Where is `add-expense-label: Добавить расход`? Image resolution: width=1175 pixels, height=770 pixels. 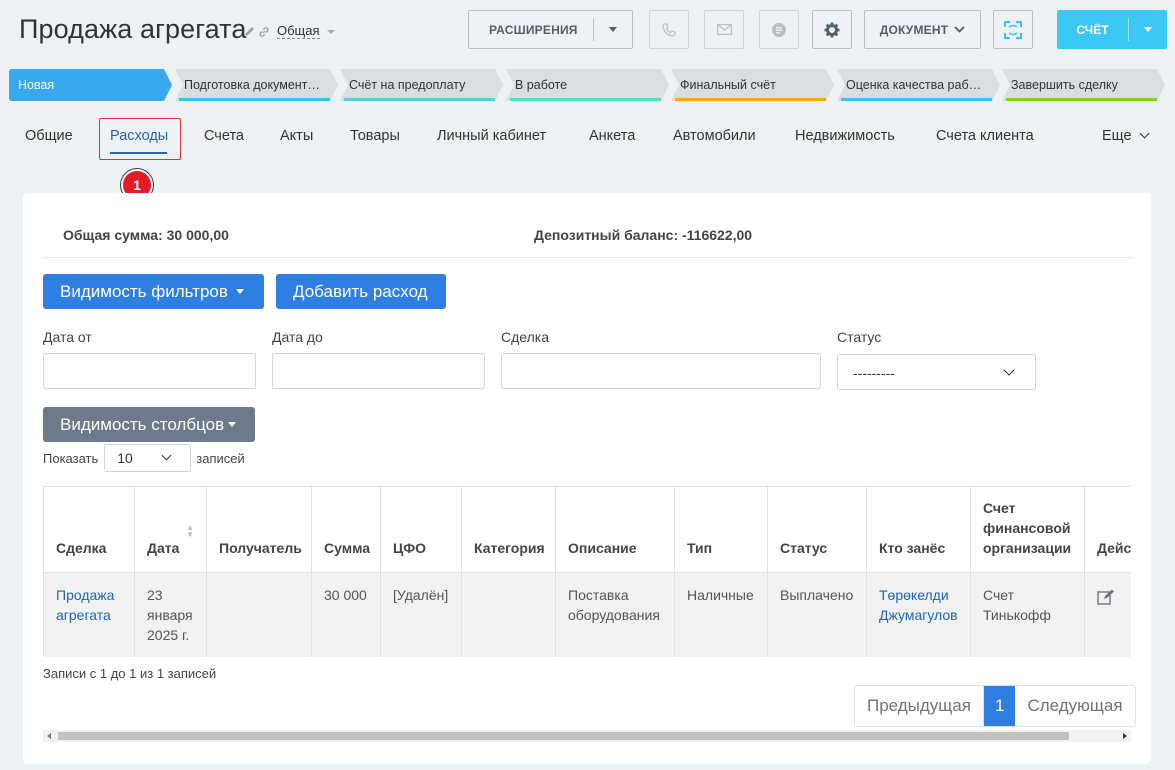
add-expense-label: Добавить расход is located at coordinates (360, 291).